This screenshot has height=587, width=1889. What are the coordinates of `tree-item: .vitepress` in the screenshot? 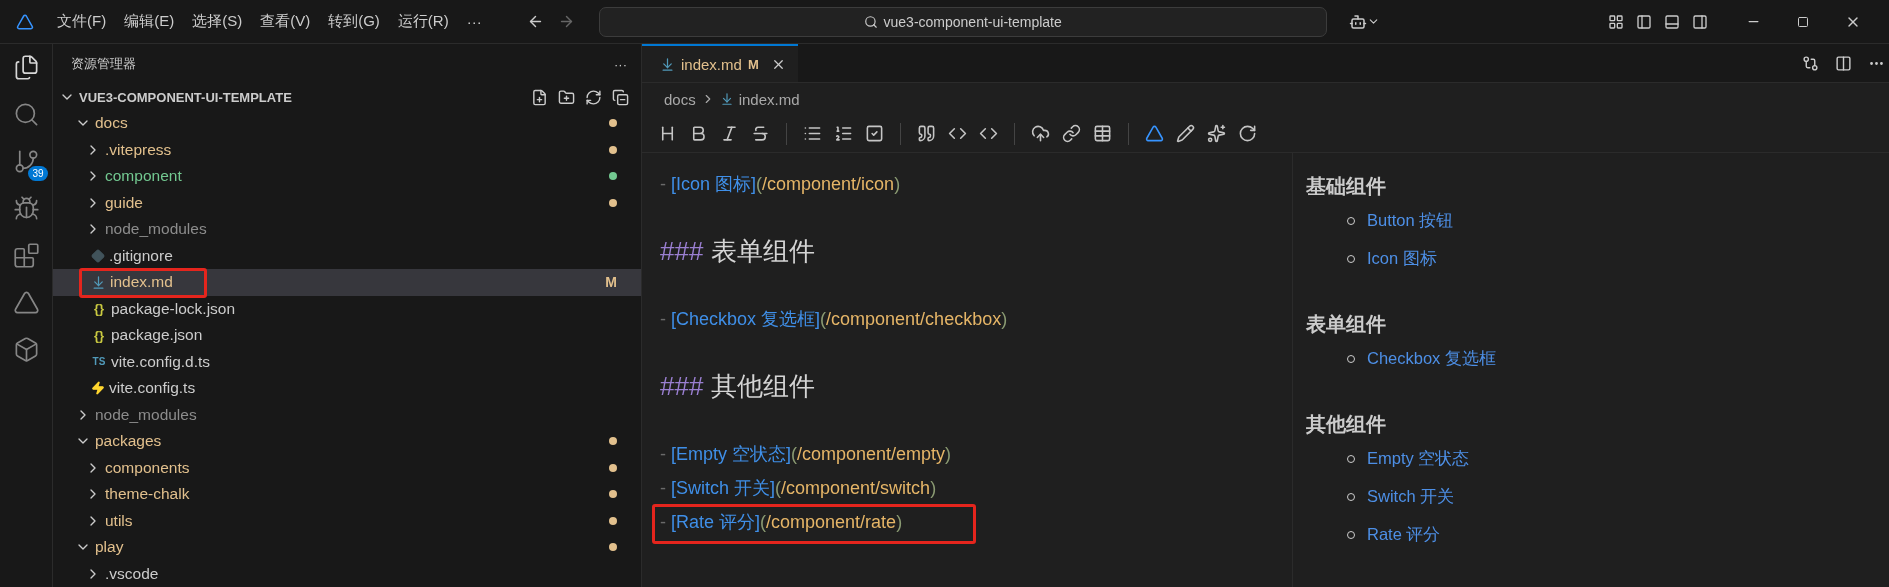 It's located at (347, 149).